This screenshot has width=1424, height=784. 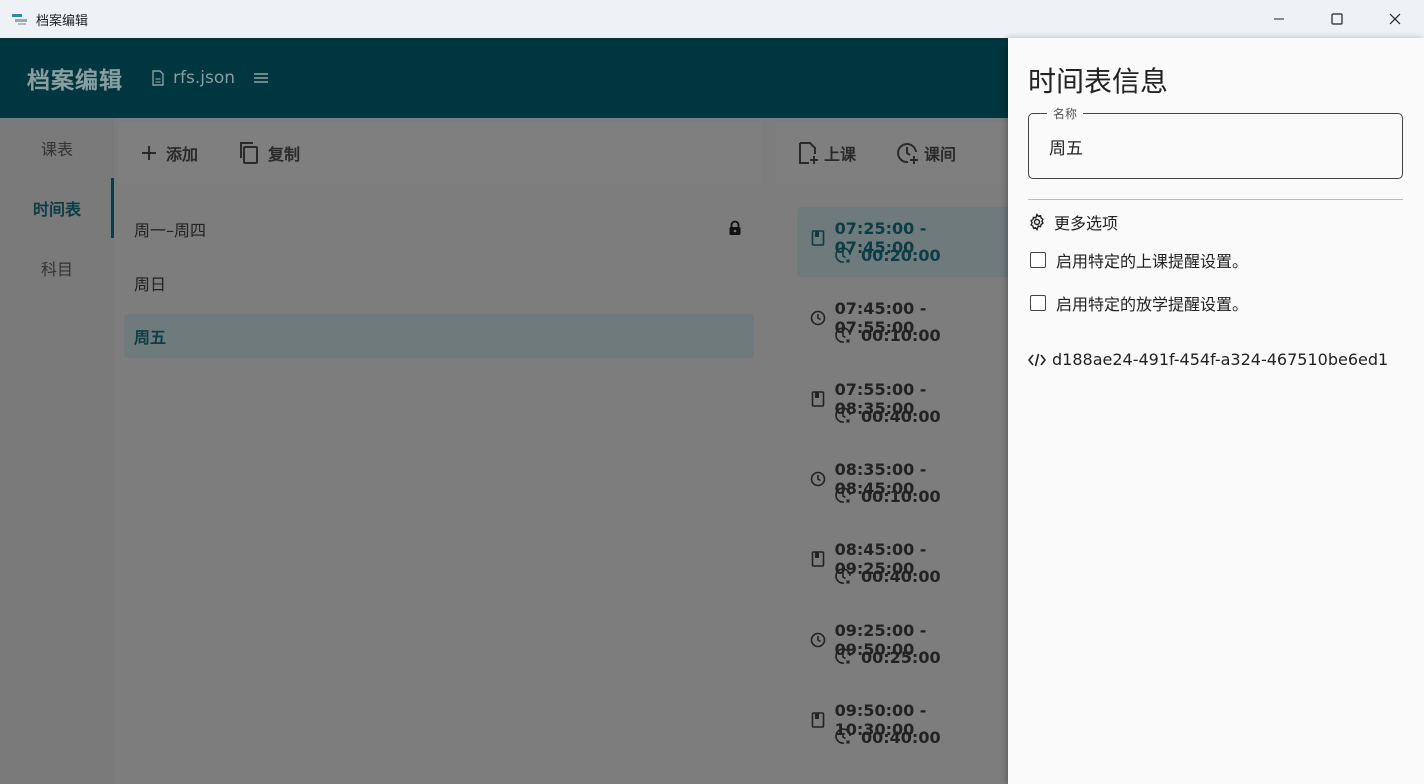 I want to click on code-icon, so click(x=1037, y=359).